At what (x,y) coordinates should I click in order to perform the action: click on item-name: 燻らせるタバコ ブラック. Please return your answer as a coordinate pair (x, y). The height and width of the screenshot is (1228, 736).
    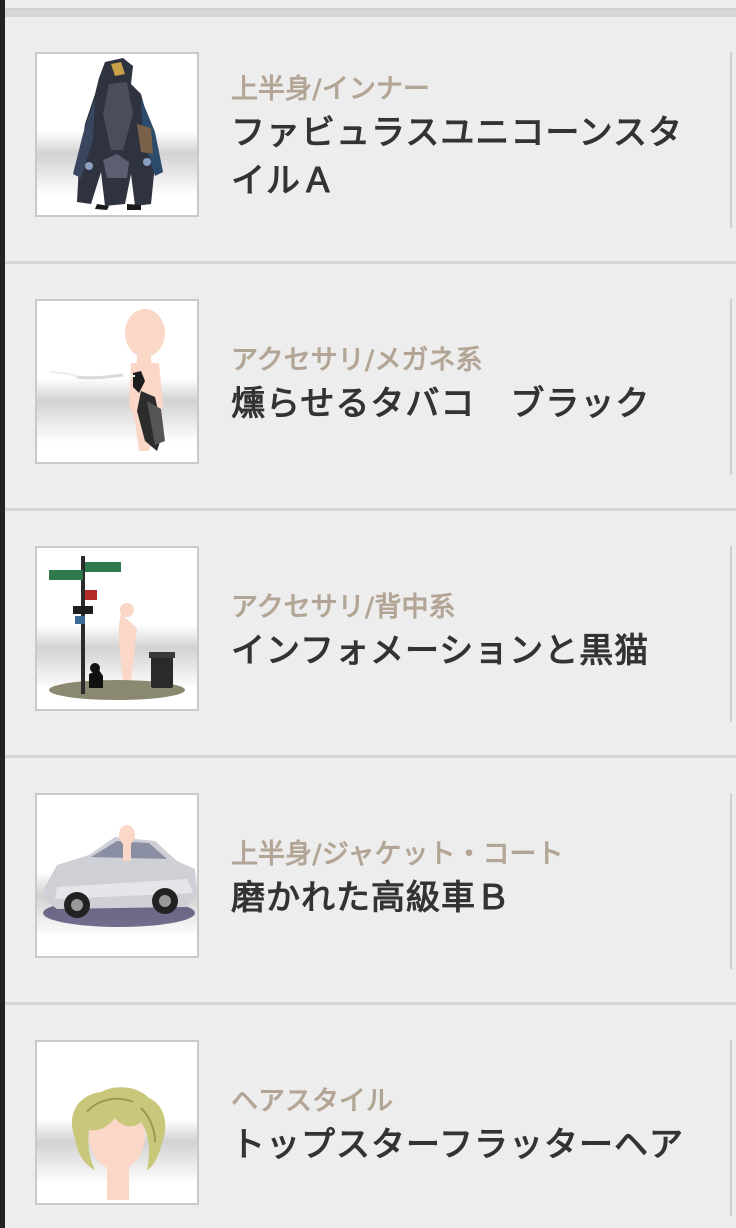
    Looking at the image, I should click on (441, 404).